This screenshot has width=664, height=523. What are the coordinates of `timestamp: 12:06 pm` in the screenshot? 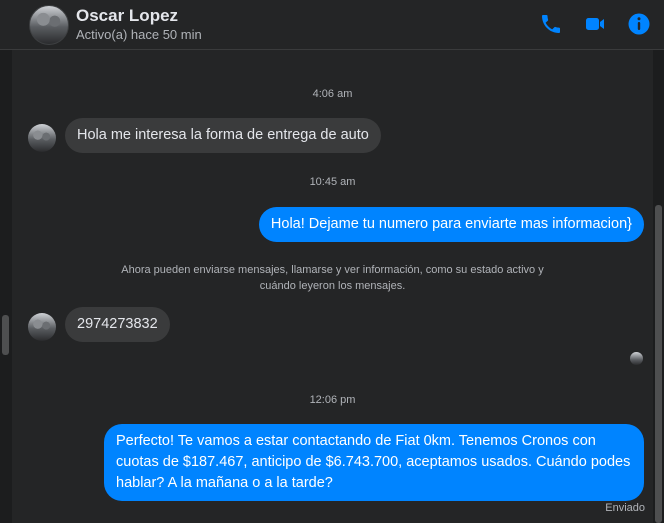 It's located at (332, 400).